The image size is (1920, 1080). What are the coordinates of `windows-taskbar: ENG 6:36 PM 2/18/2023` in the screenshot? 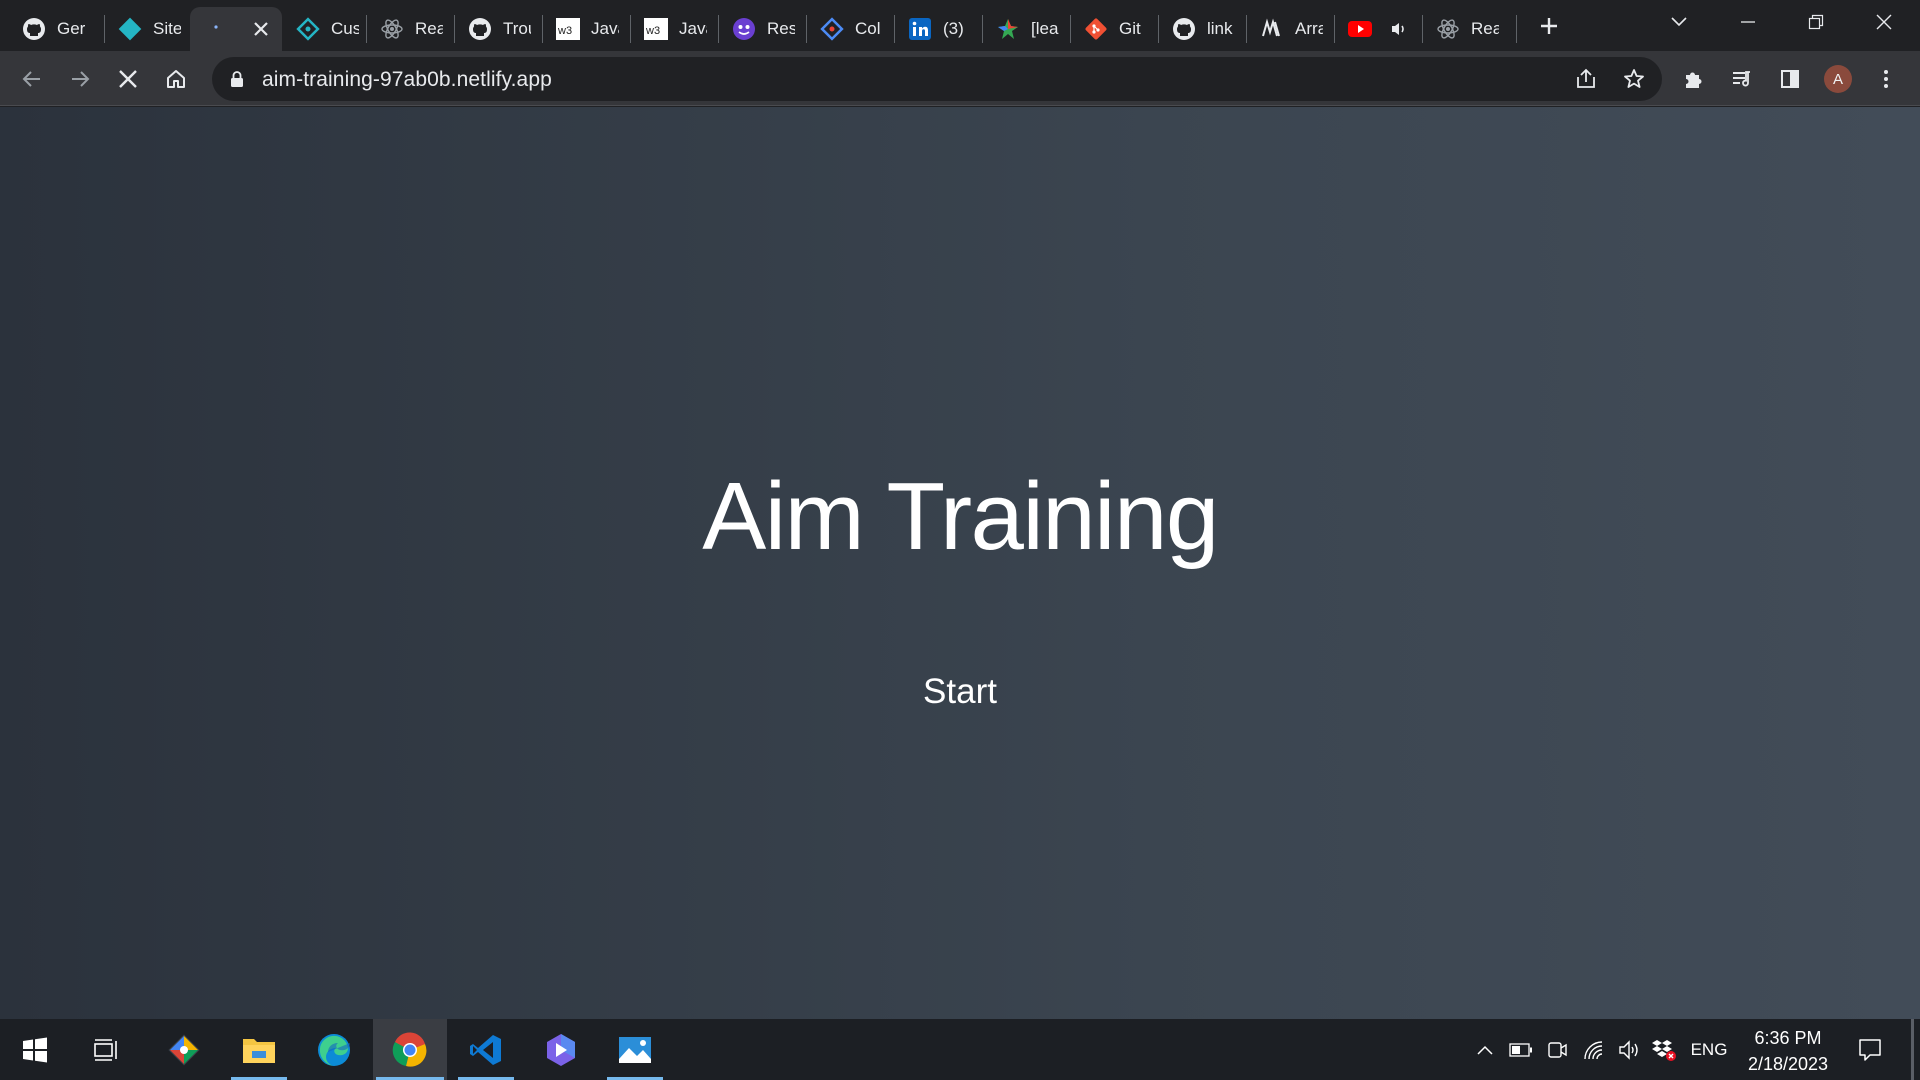 It's located at (960, 1049).